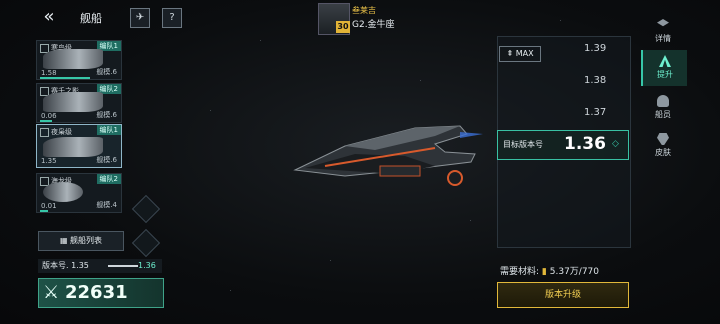 Image resolution: width=720 pixels, height=324 pixels. I want to click on pilot-name: 叁莱吉, so click(364, 10).